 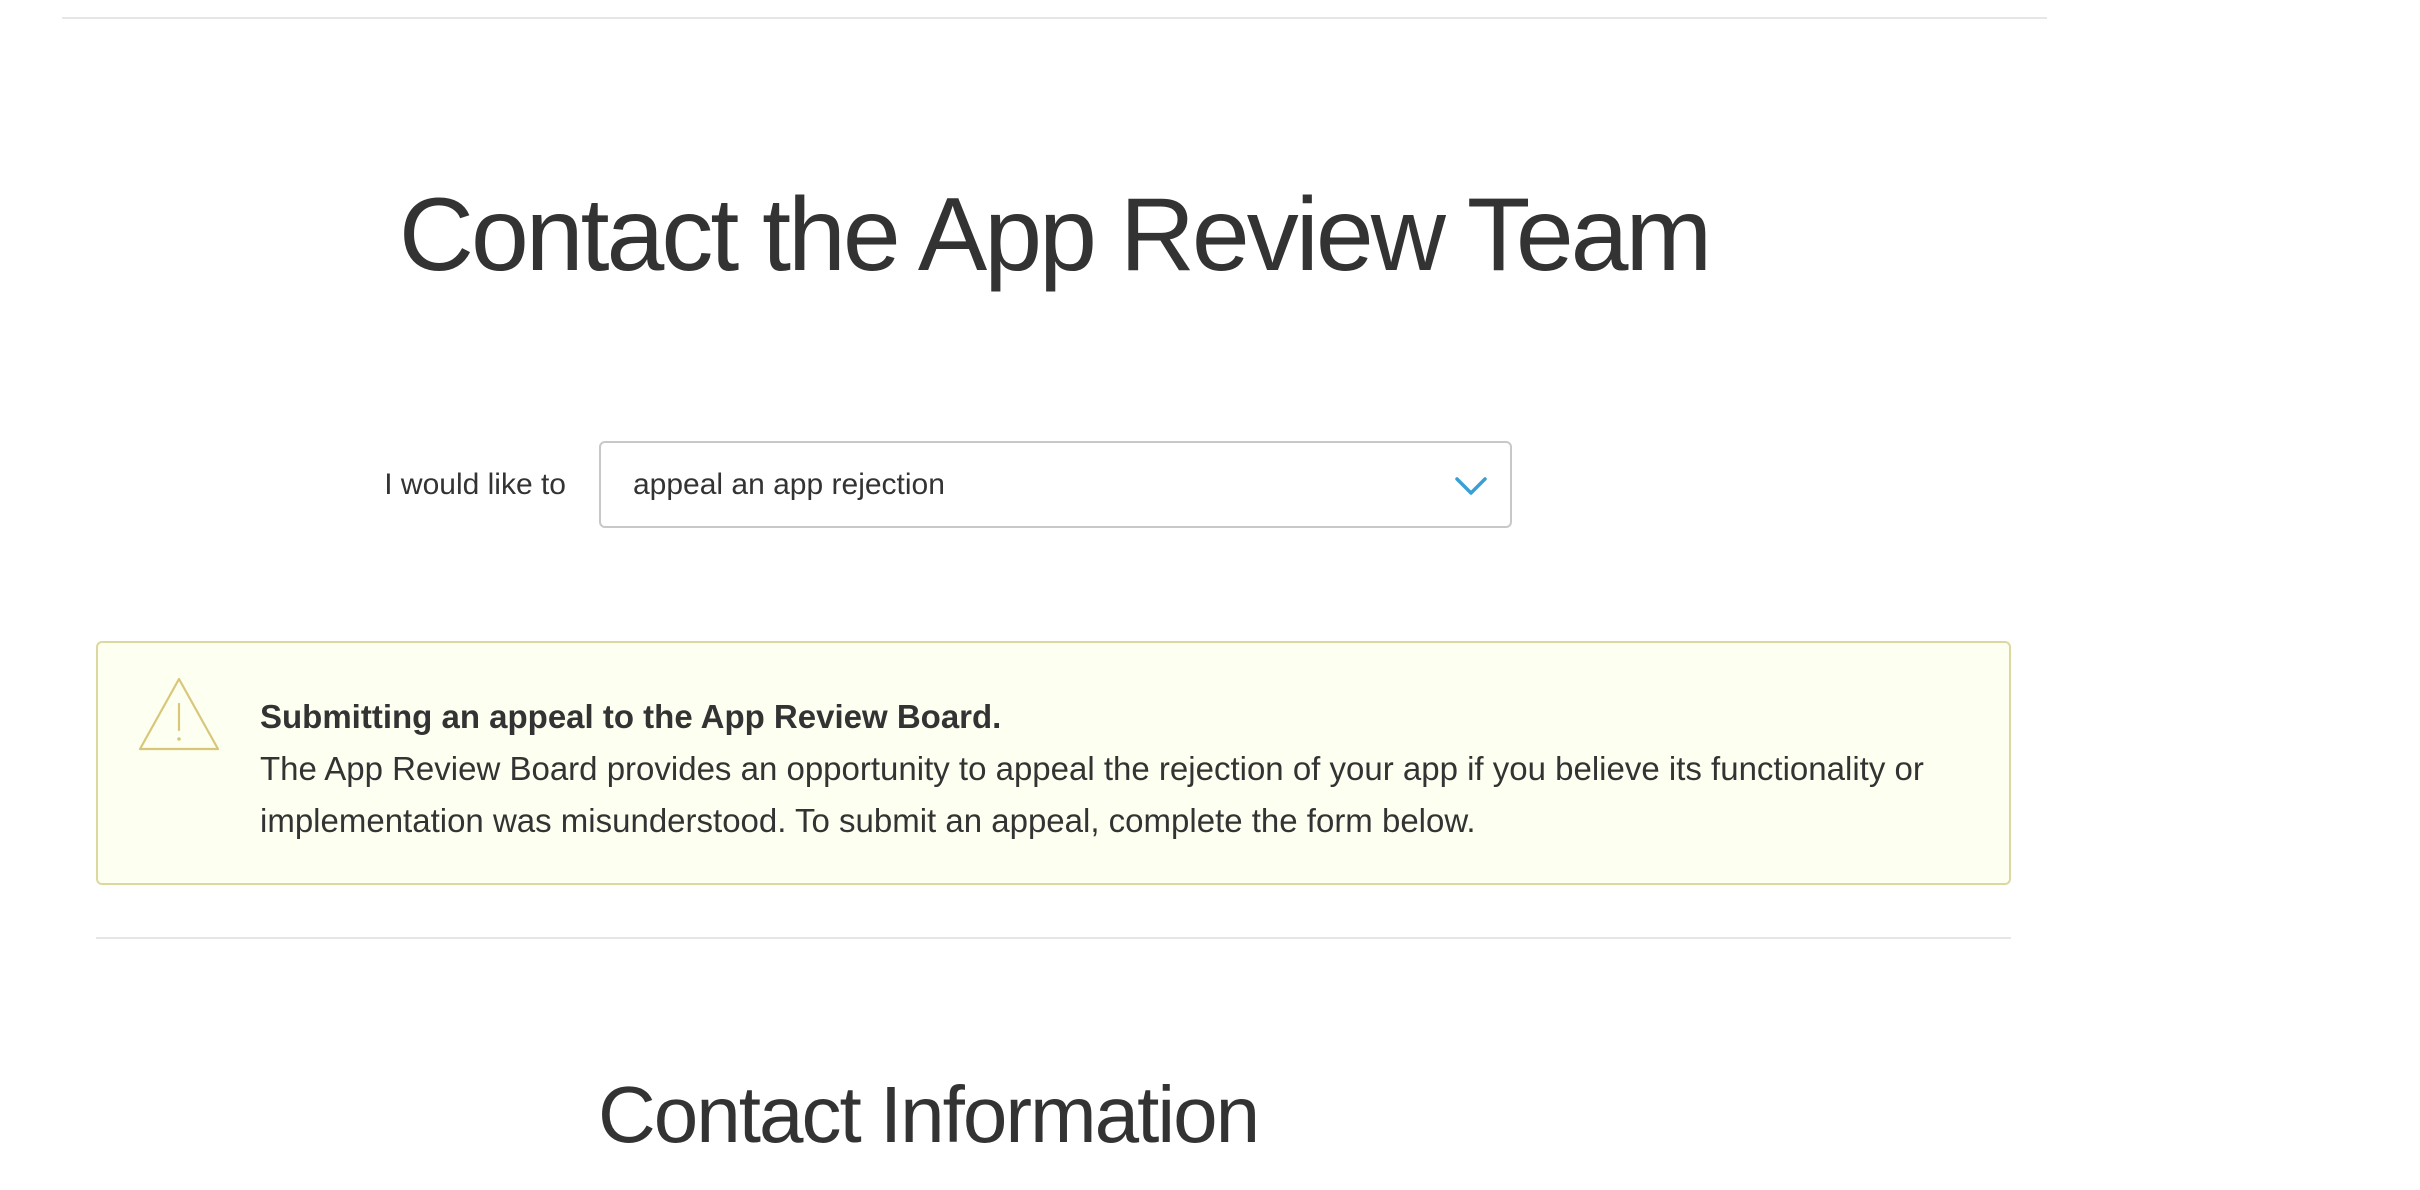 What do you see at coordinates (1054, 18) in the screenshot?
I see `top-divider` at bounding box center [1054, 18].